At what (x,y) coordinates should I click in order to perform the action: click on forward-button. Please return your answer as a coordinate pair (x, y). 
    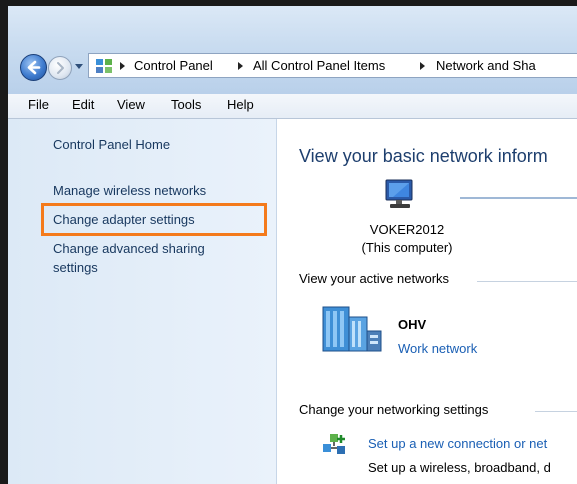
    Looking at the image, I should click on (60, 68).